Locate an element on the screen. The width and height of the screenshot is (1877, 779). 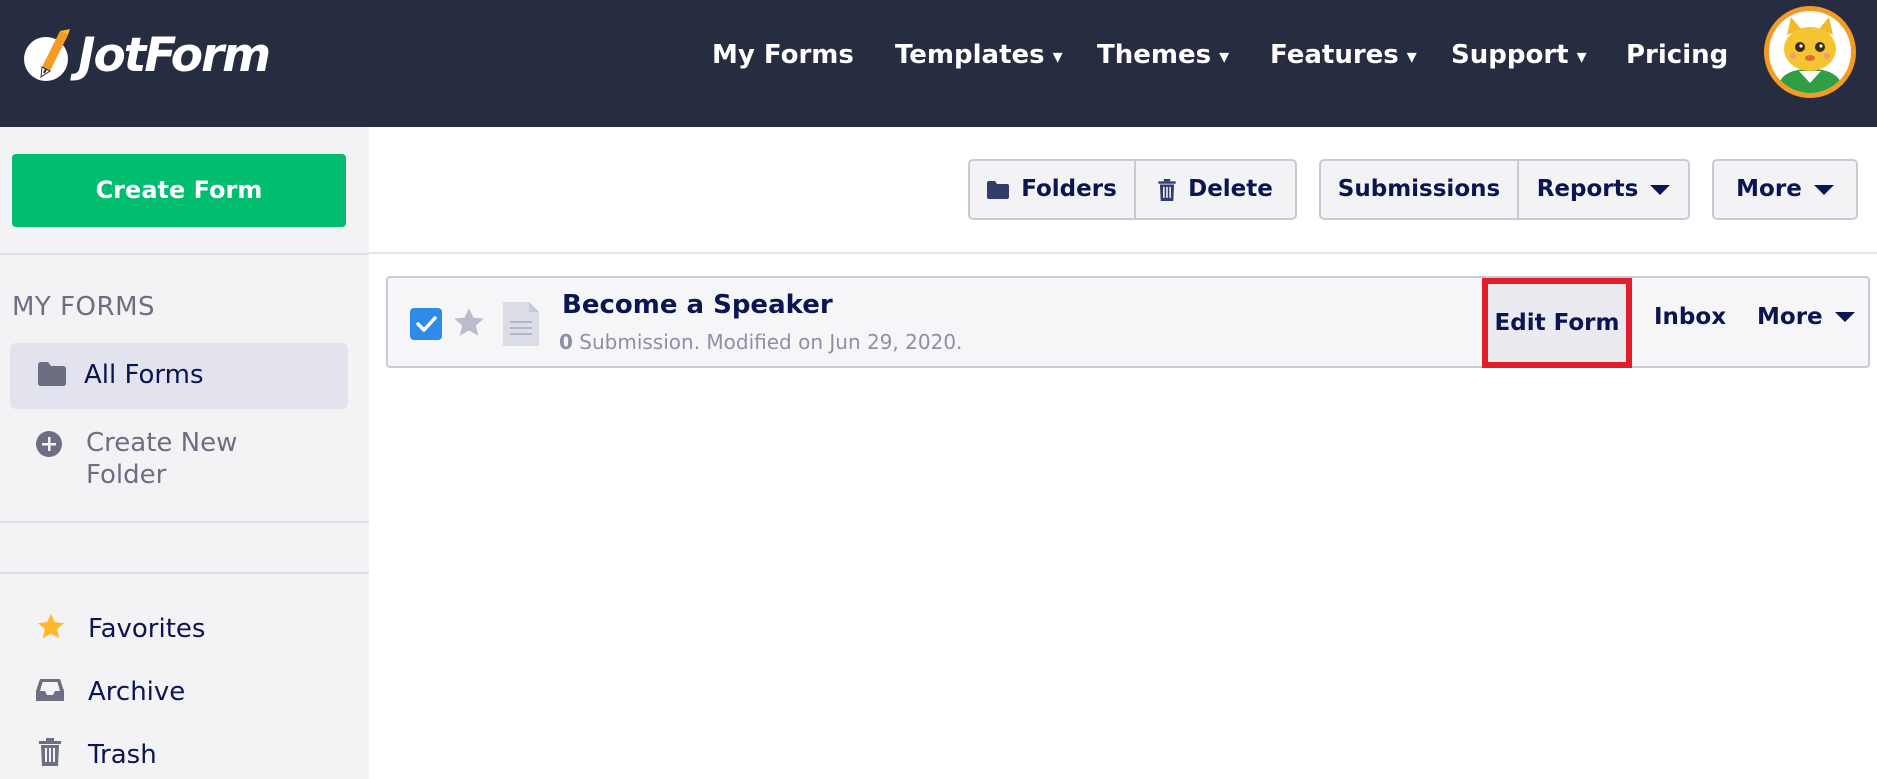
form-more-label: More is located at coordinates (1790, 317).